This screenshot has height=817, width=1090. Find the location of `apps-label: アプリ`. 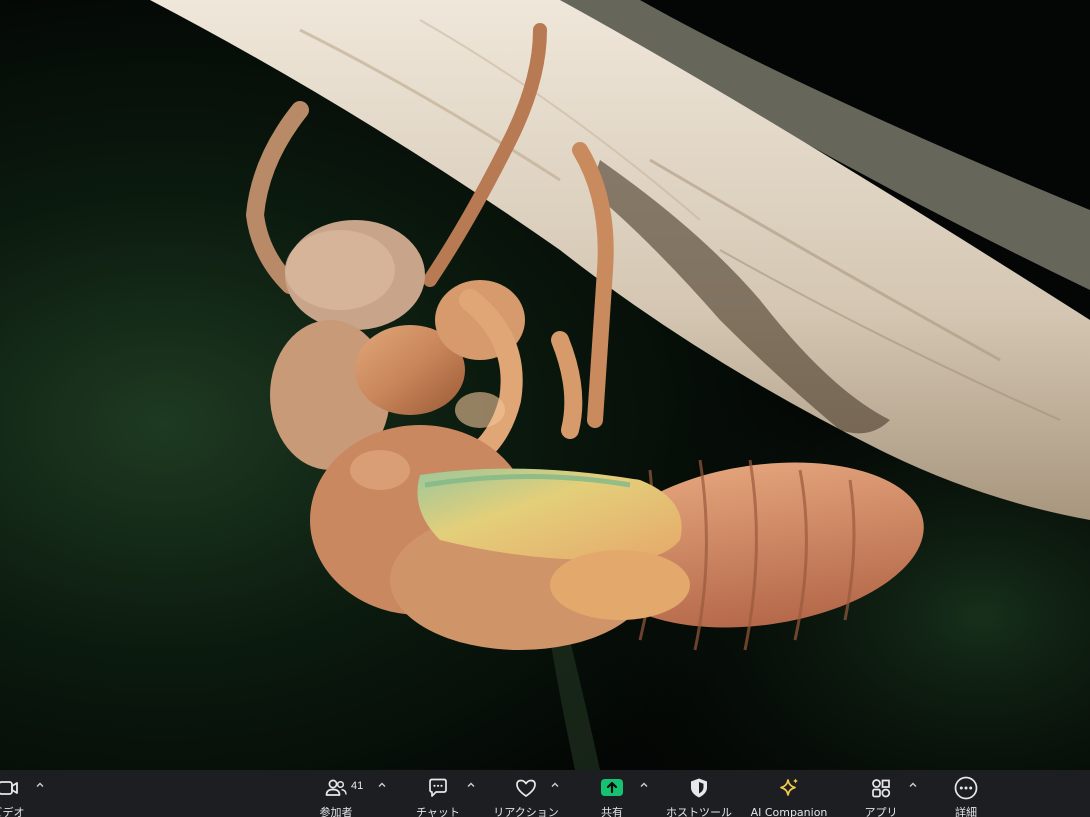

apps-label: アプリ is located at coordinates (881, 811).